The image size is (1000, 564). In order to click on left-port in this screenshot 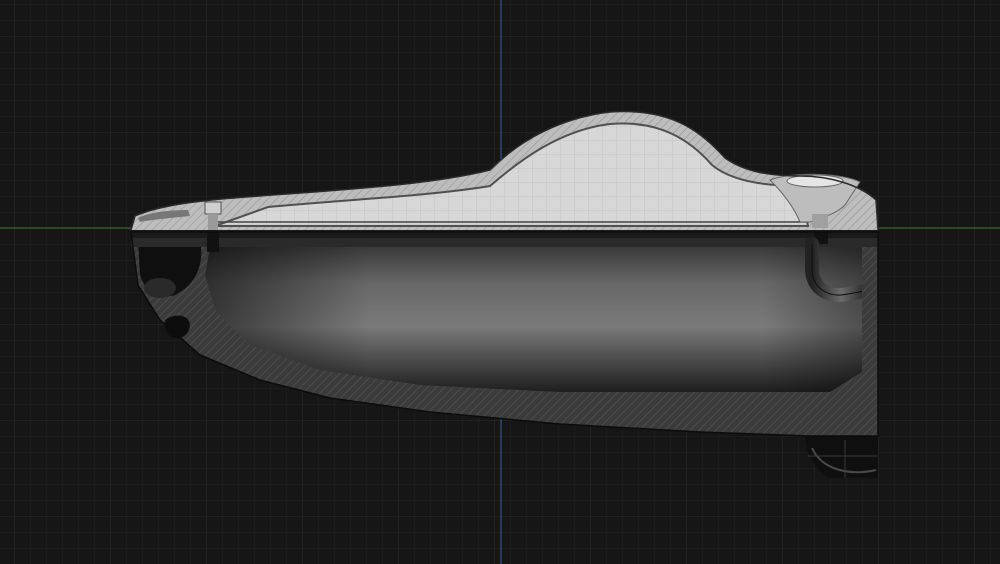, I will do `click(160, 288)`.